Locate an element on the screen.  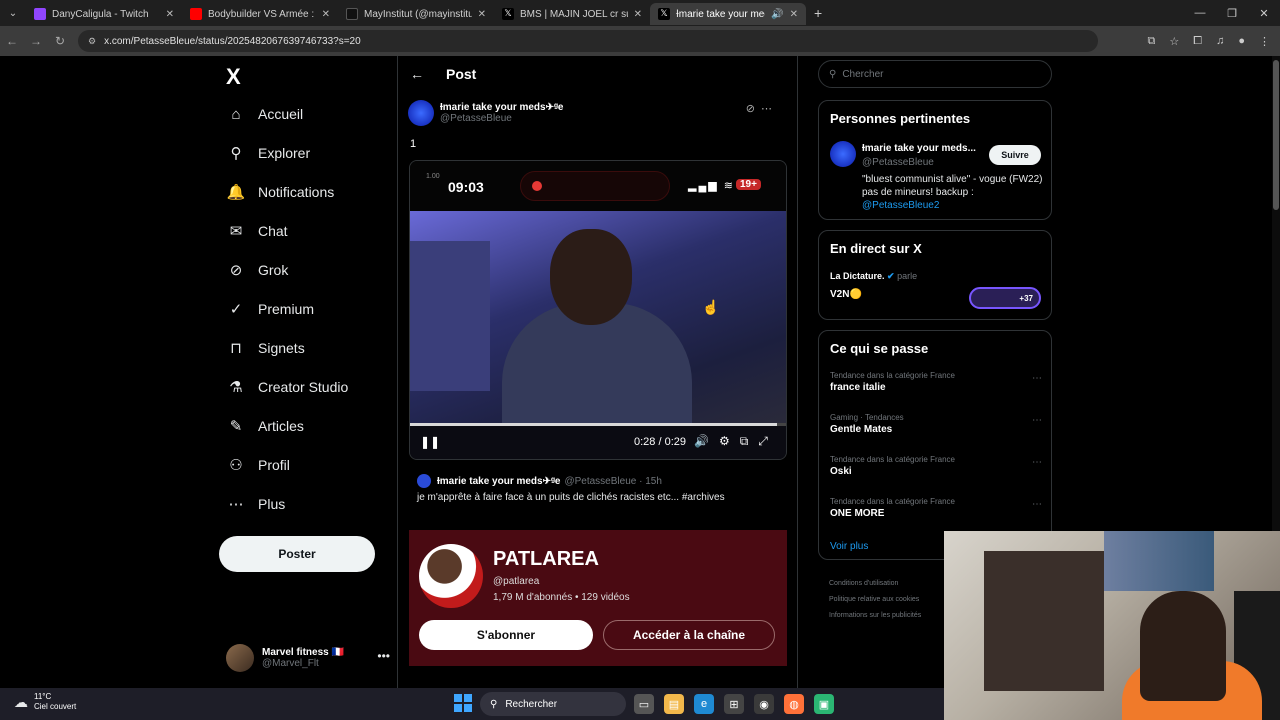
file-explorer-icon: ▤ is located at coordinates (674, 704).